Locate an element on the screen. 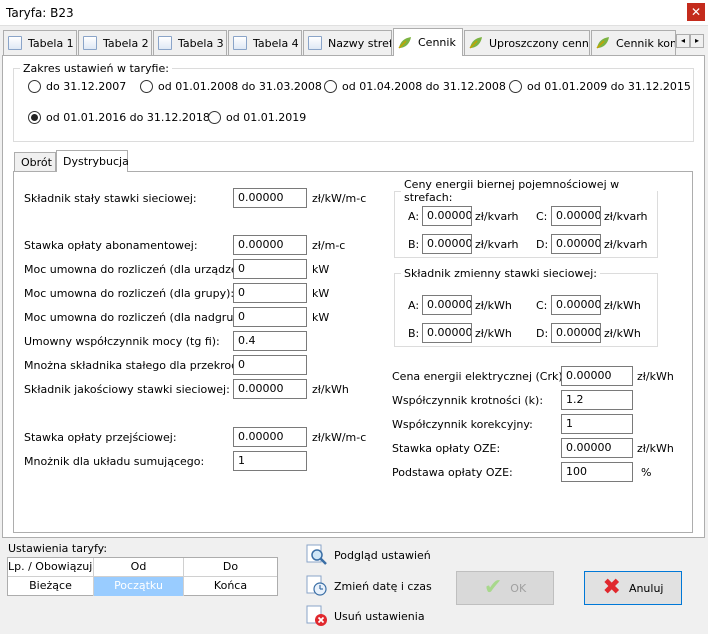 This screenshot has width=708, height=634. transition-fee-input: 0.00000 is located at coordinates (270, 437).